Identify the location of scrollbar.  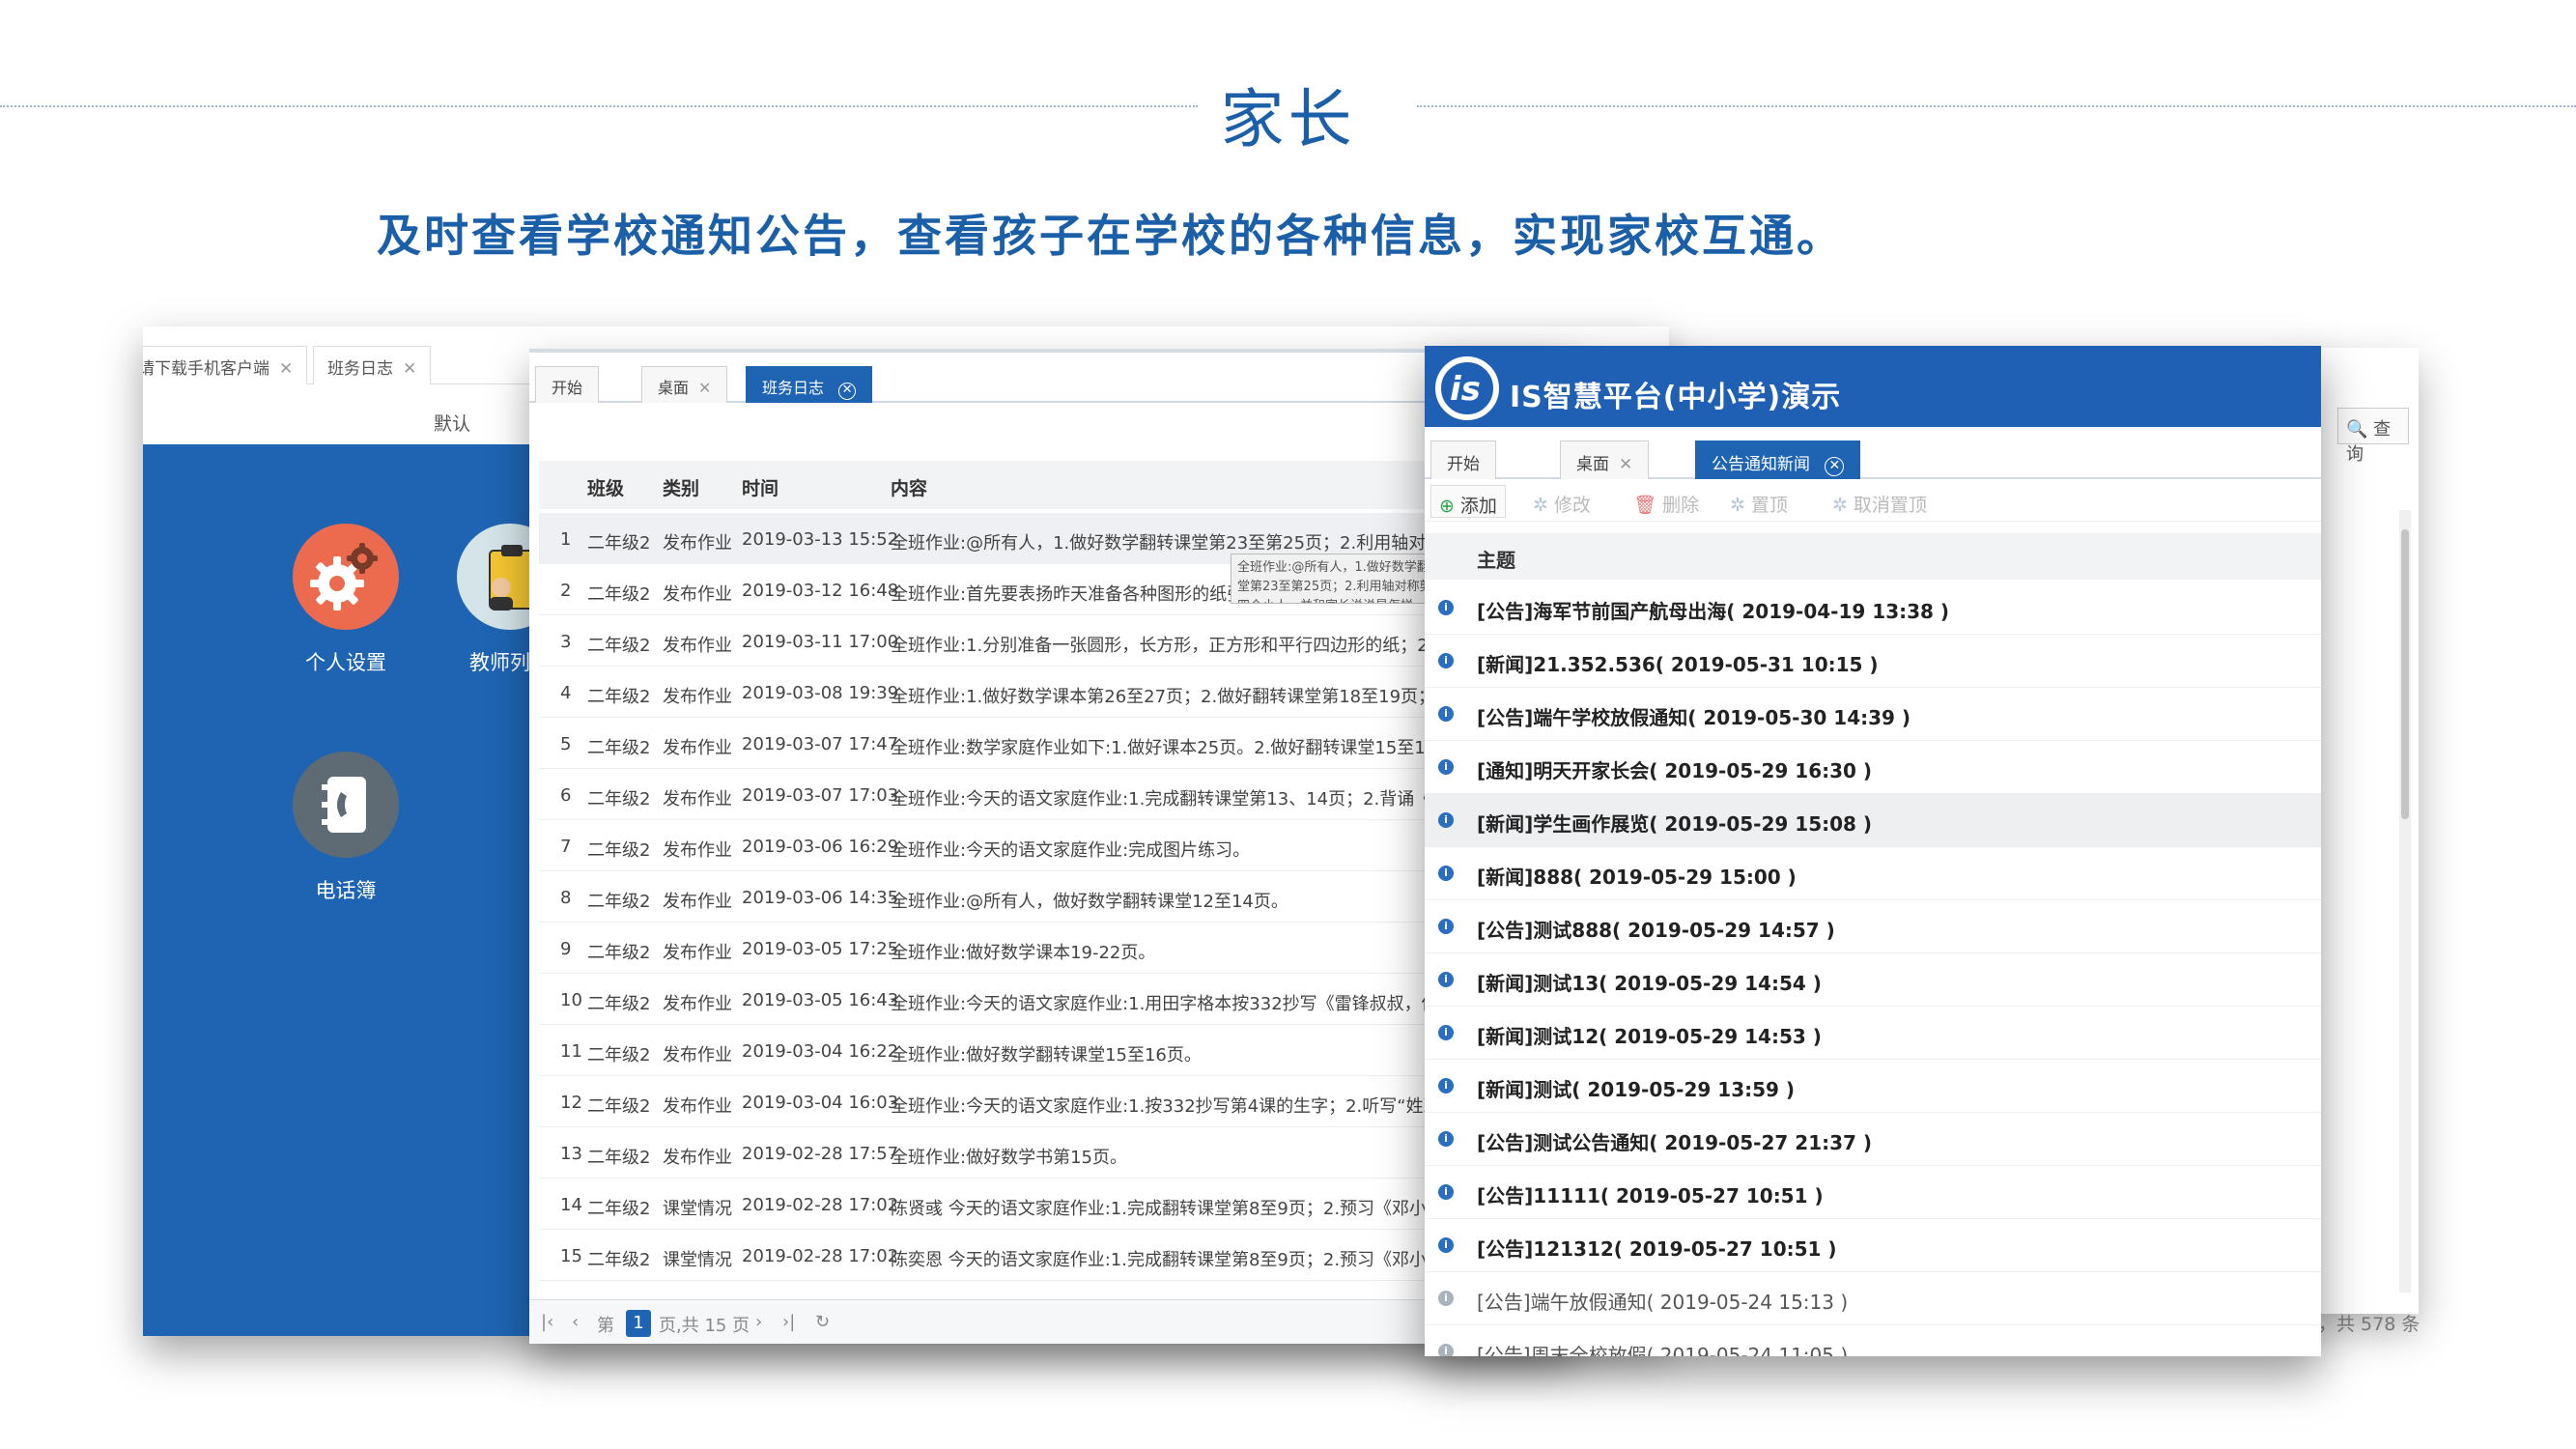
(2405, 901).